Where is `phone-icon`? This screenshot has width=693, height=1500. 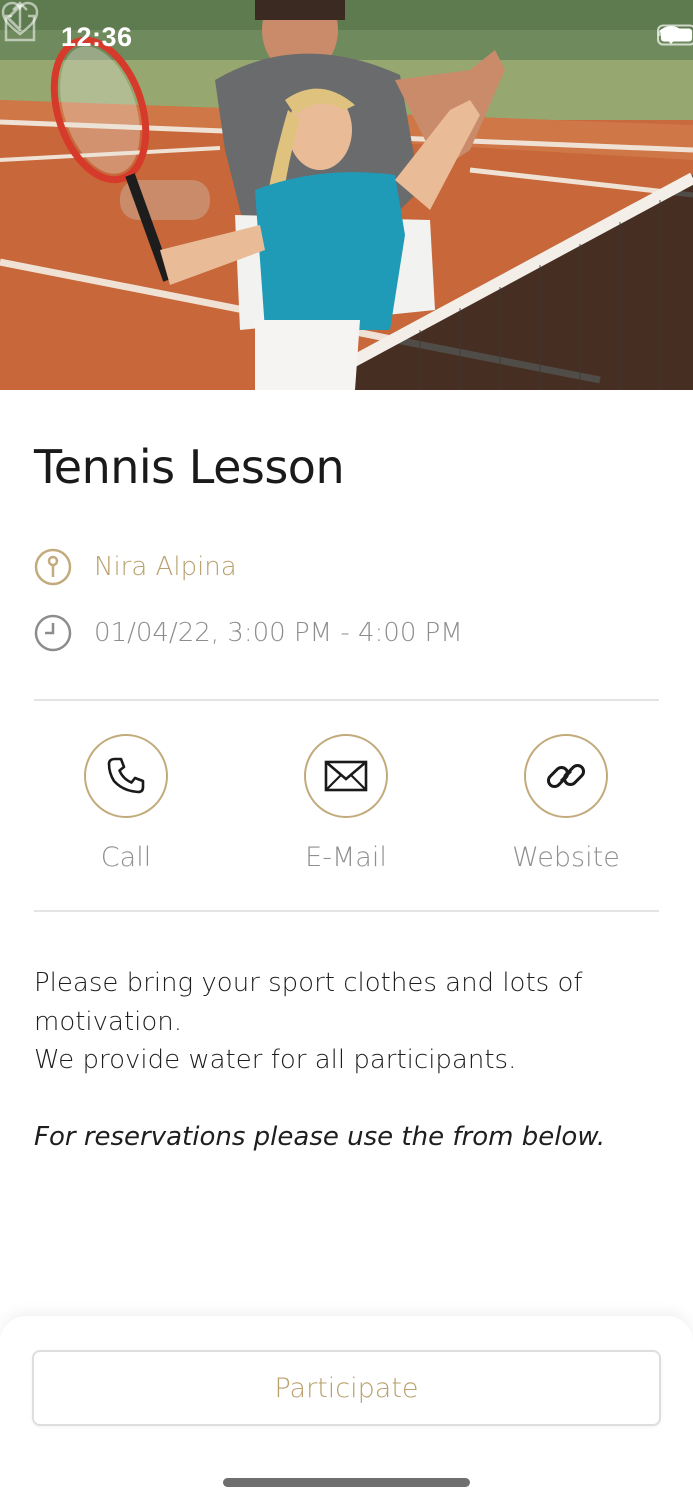 phone-icon is located at coordinates (126, 775).